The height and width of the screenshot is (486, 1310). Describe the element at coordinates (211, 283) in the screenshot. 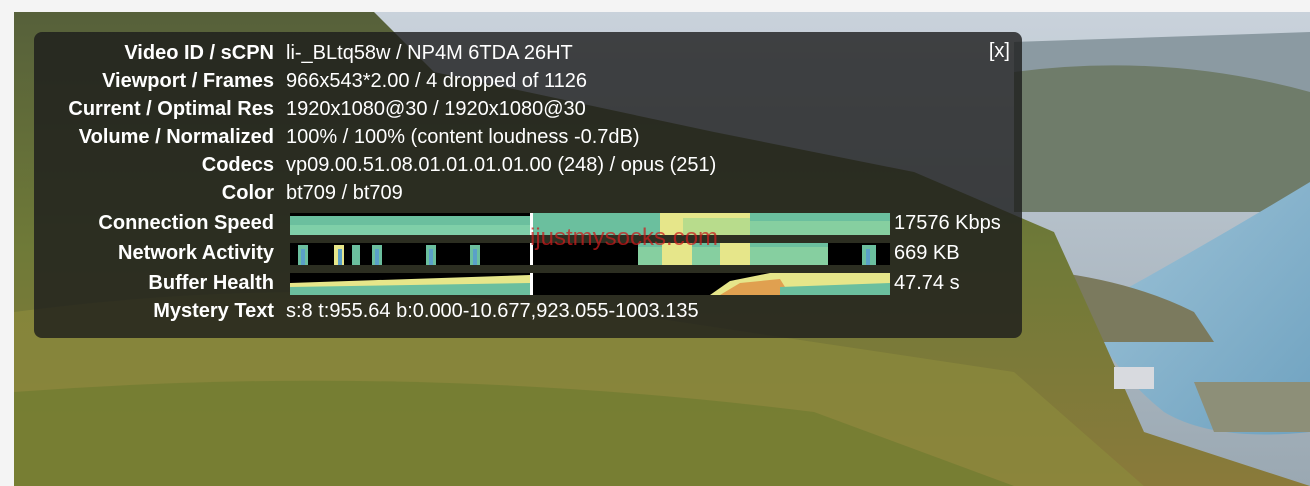

I see `stat-label: Buffer Health` at that location.